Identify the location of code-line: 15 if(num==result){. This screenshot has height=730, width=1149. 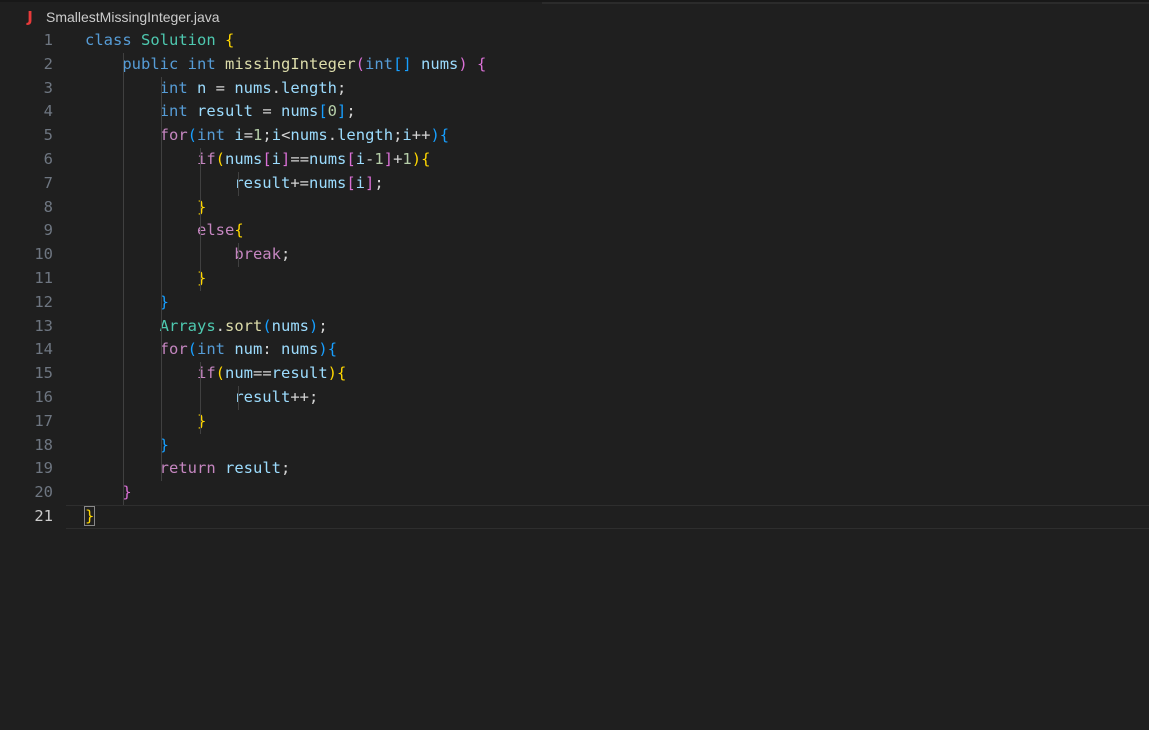
(574, 374).